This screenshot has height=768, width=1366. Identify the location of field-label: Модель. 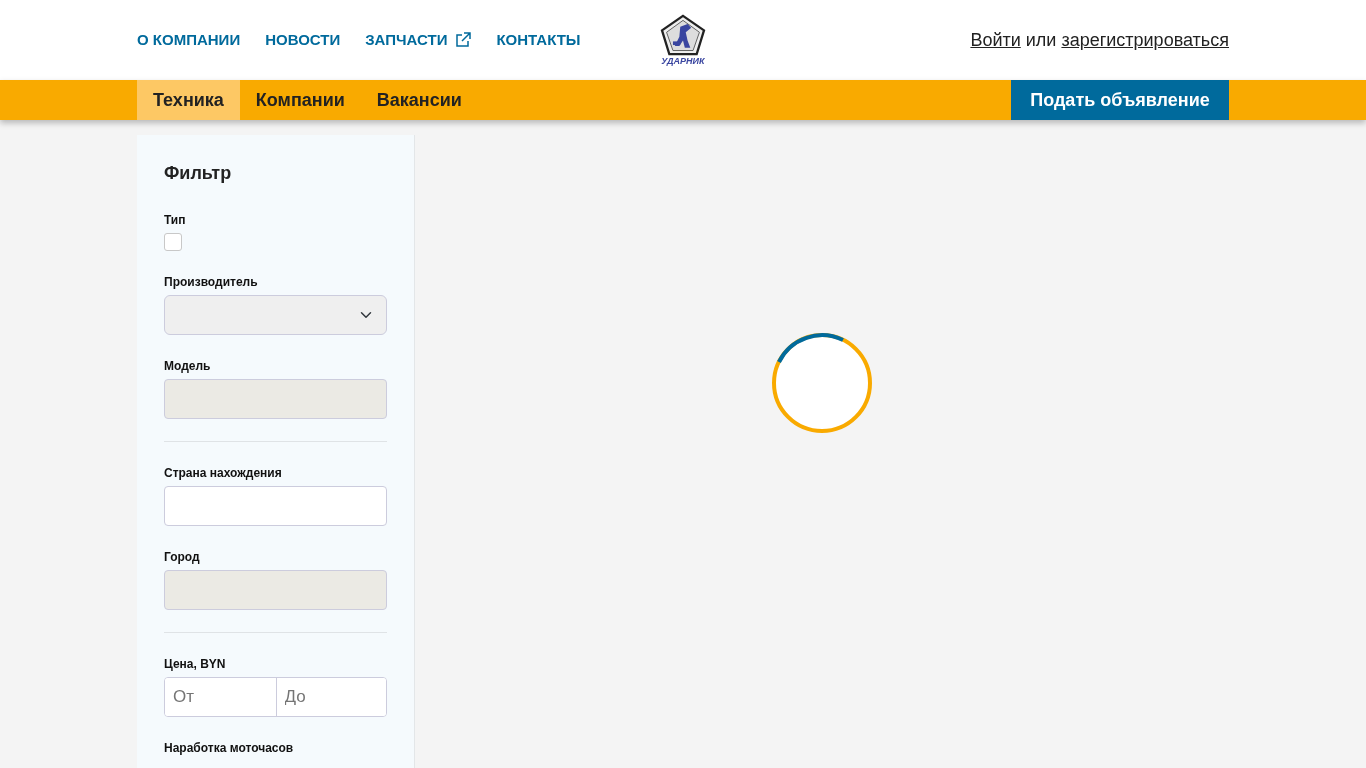
(188, 366).